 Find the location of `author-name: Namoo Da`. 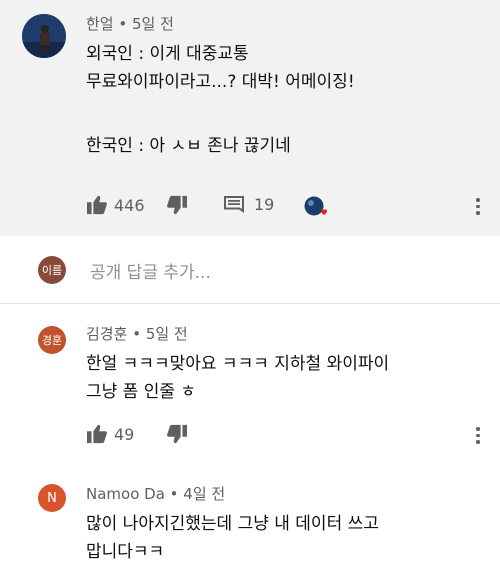

author-name: Namoo Da is located at coordinates (125, 494).